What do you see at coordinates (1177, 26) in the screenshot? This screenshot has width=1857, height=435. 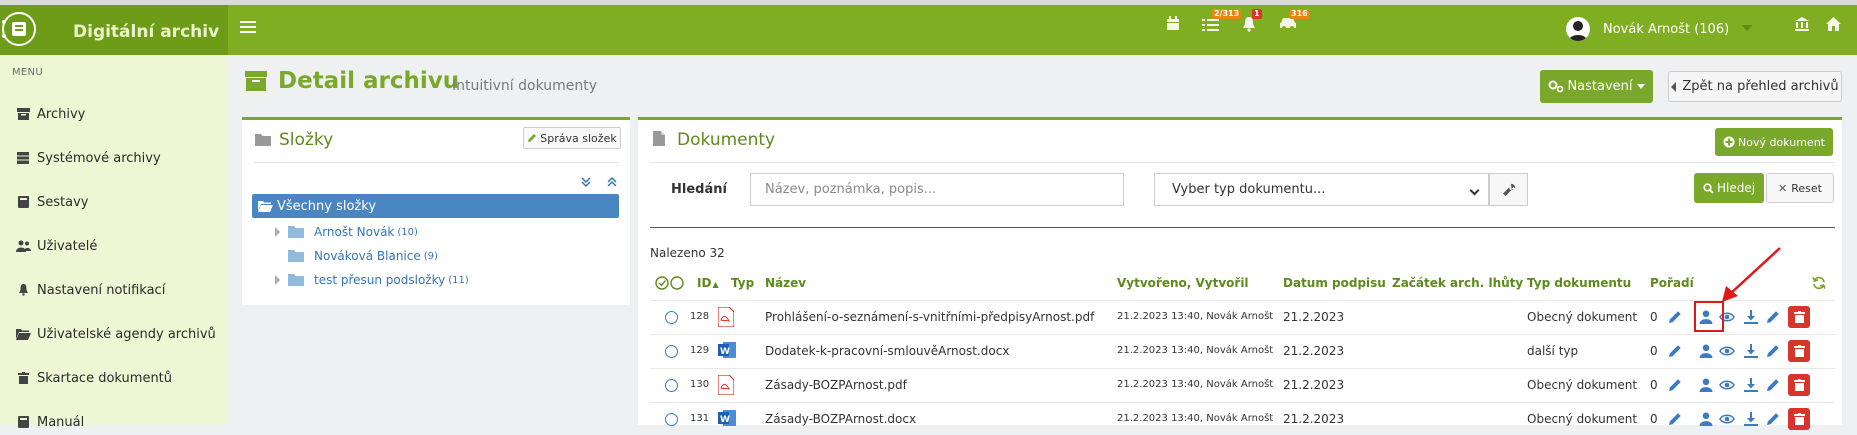 I see `calendar-icon` at bounding box center [1177, 26].